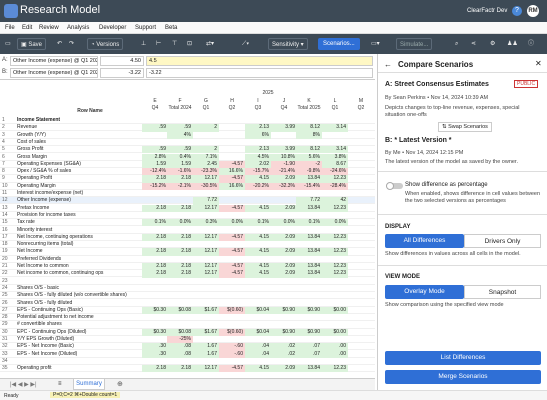 The image size is (547, 400). I want to click on undo-icon: ↶, so click(59, 44).